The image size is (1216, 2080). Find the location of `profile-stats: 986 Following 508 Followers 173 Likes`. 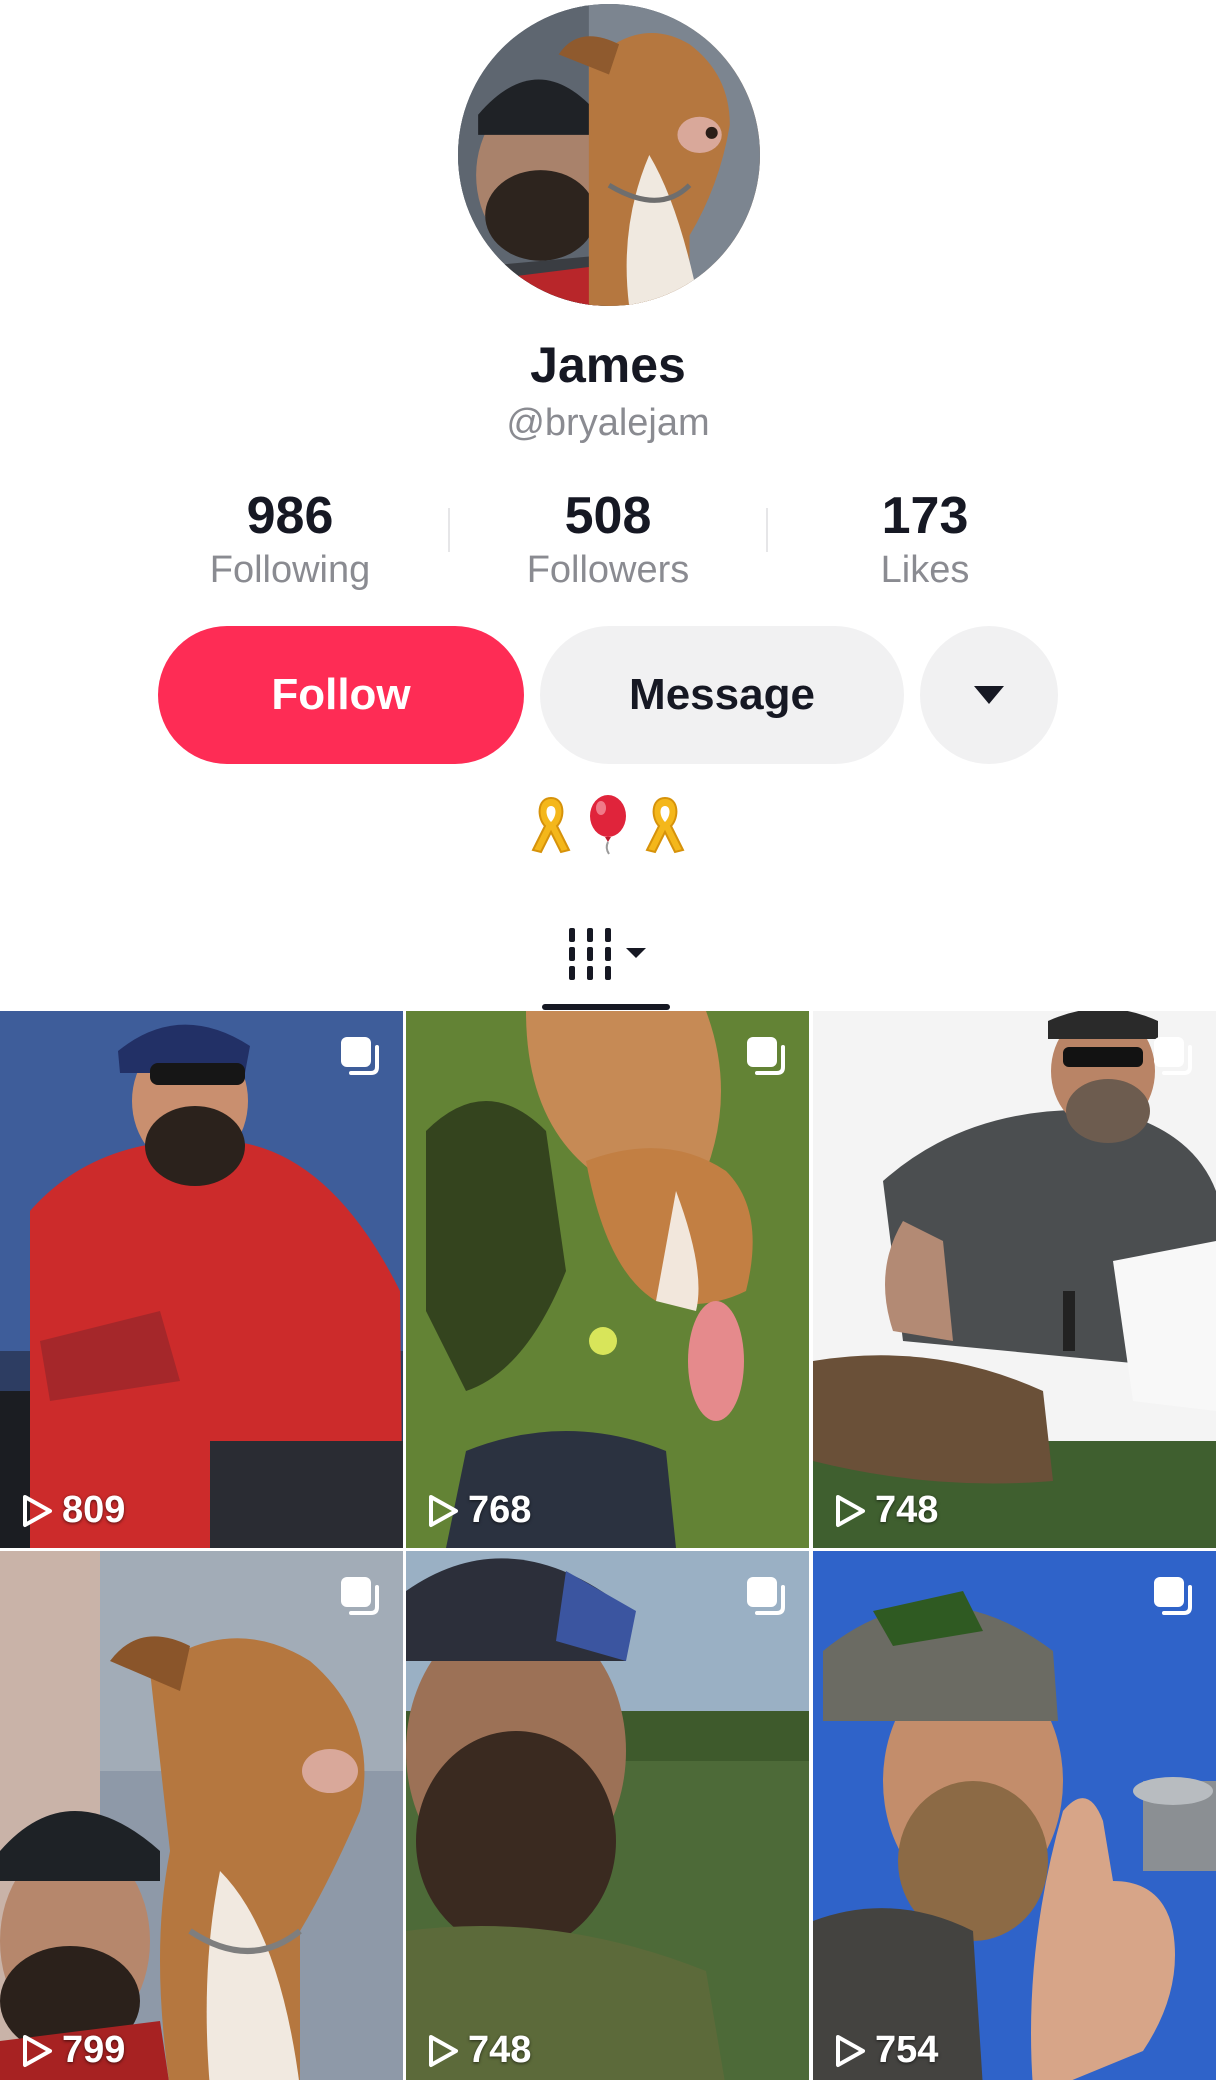

profile-stats: 986 Following 508 Followers 173 Likes is located at coordinates (608, 543).